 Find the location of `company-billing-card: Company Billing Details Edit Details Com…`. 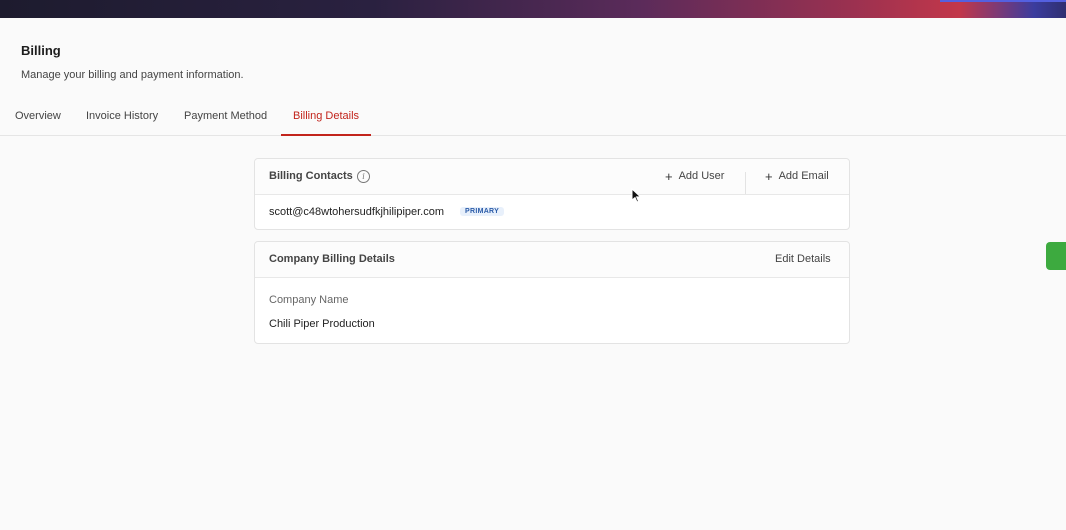

company-billing-card: Company Billing Details Edit Details Com… is located at coordinates (552, 292).